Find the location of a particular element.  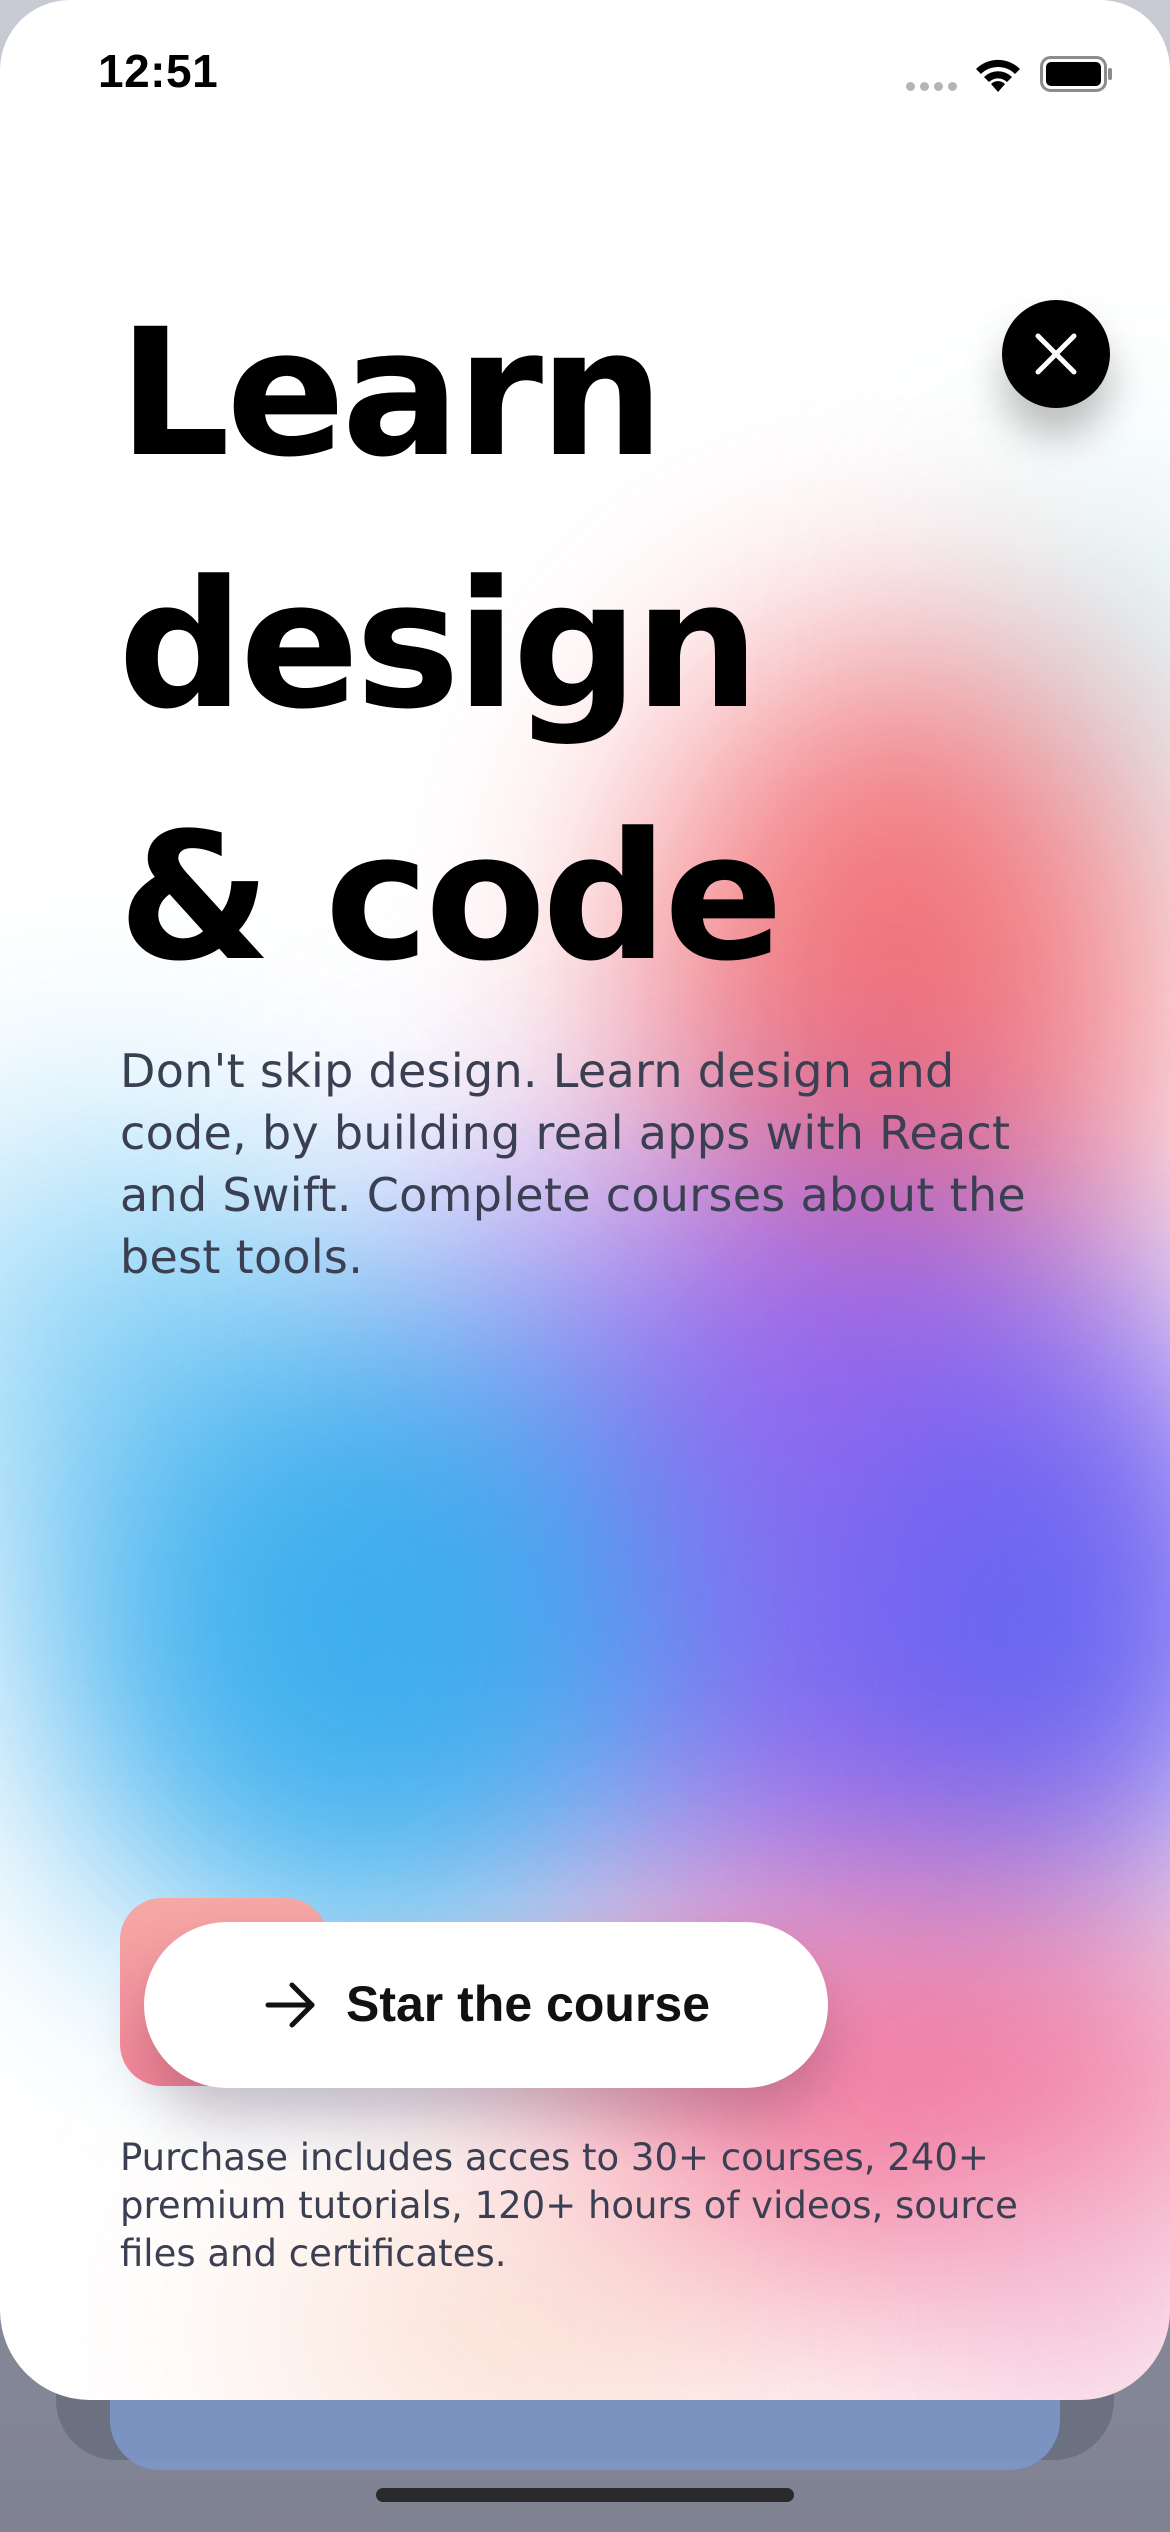

cellular-signal-icon is located at coordinates (932, 87).